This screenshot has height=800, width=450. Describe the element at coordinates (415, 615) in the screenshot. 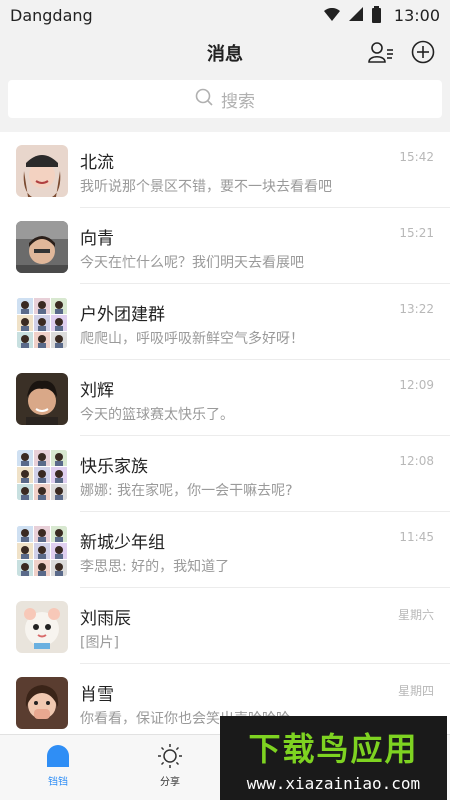

I see `message-time: 星期六` at that location.